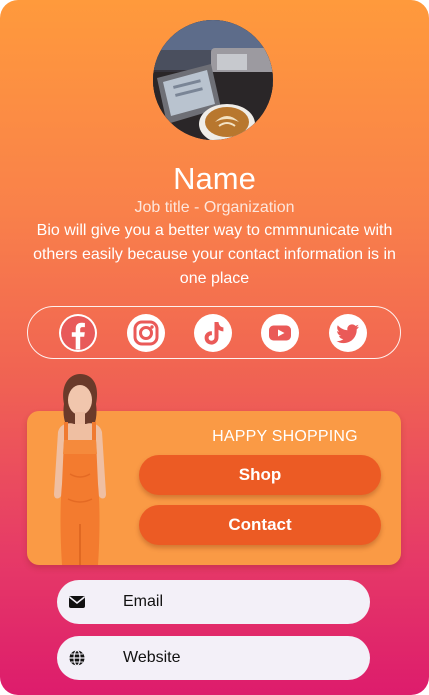 Image resolution: width=429 pixels, height=695 pixels. I want to click on youtube-icon, so click(280, 333).